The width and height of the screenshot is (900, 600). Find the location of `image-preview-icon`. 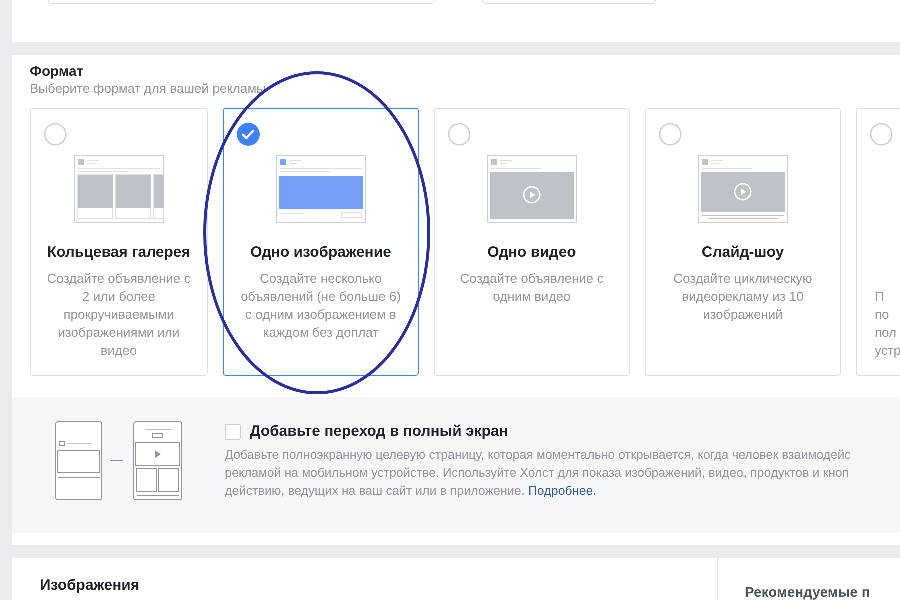

image-preview-icon is located at coordinates (321, 189).